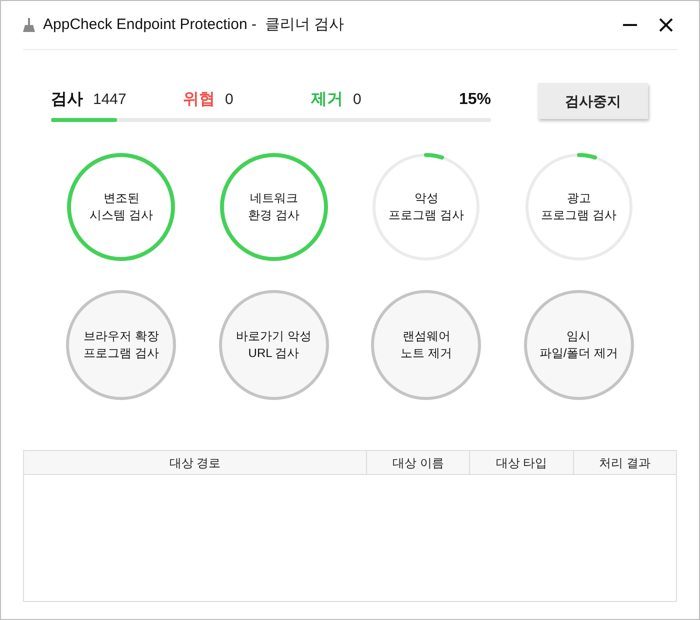  What do you see at coordinates (624, 462) in the screenshot?
I see `column-header: 처리 결과` at bounding box center [624, 462].